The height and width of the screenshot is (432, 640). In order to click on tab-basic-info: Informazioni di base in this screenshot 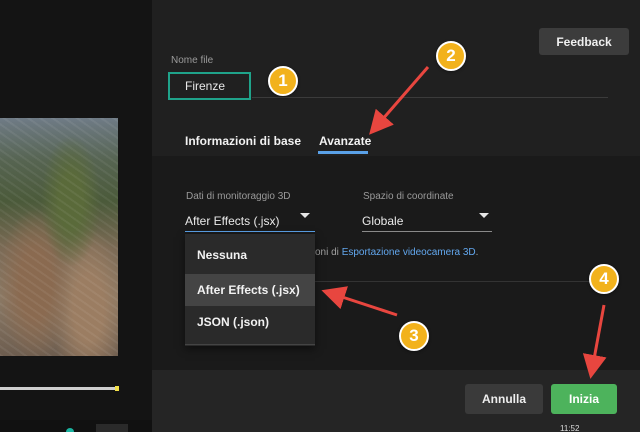, I will do `click(243, 141)`.